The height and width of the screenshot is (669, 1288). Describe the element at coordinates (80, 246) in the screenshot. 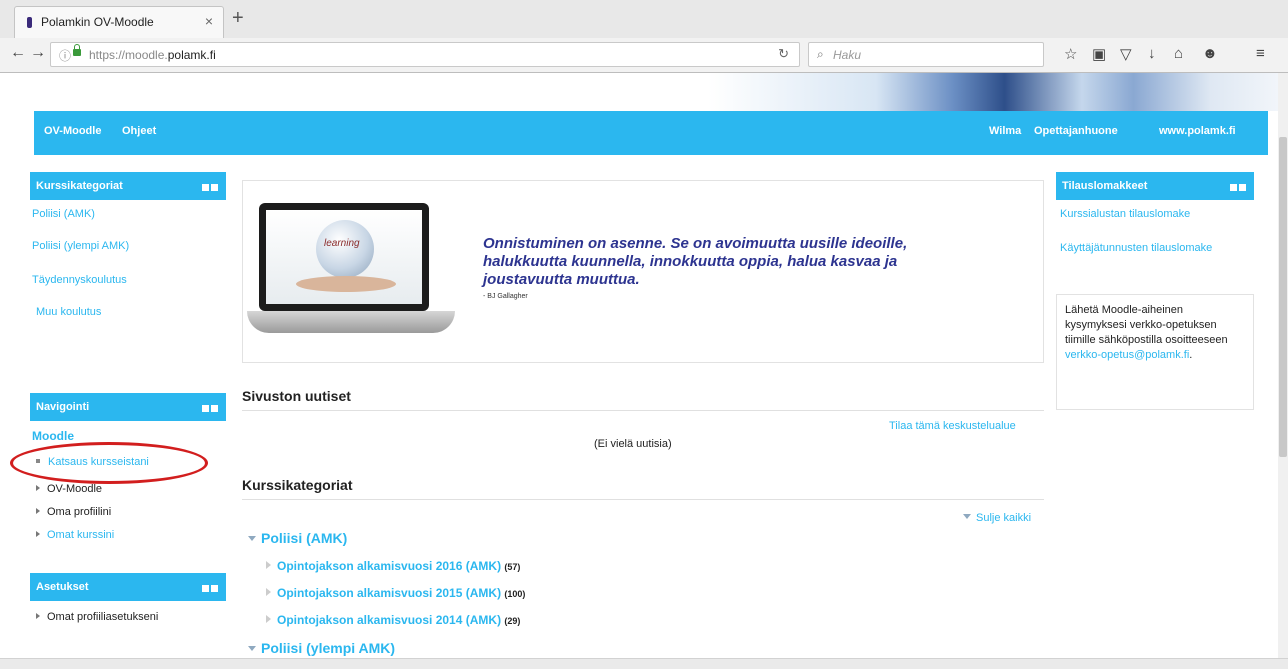

I see `category-link-poliisi-ylempi-amk: Poliisi (ylempi AMK)` at that location.